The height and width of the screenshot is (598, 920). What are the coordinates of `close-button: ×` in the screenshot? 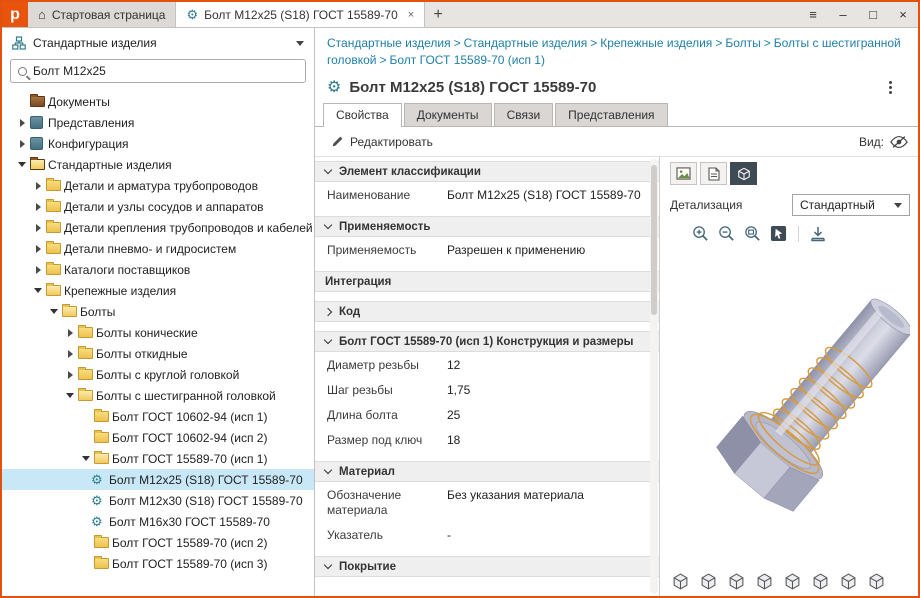 It's located at (903, 14).